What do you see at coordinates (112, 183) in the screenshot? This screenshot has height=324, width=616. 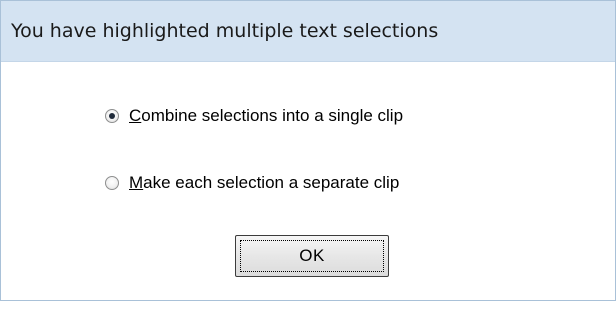 I see `radio-button-separate` at bounding box center [112, 183].